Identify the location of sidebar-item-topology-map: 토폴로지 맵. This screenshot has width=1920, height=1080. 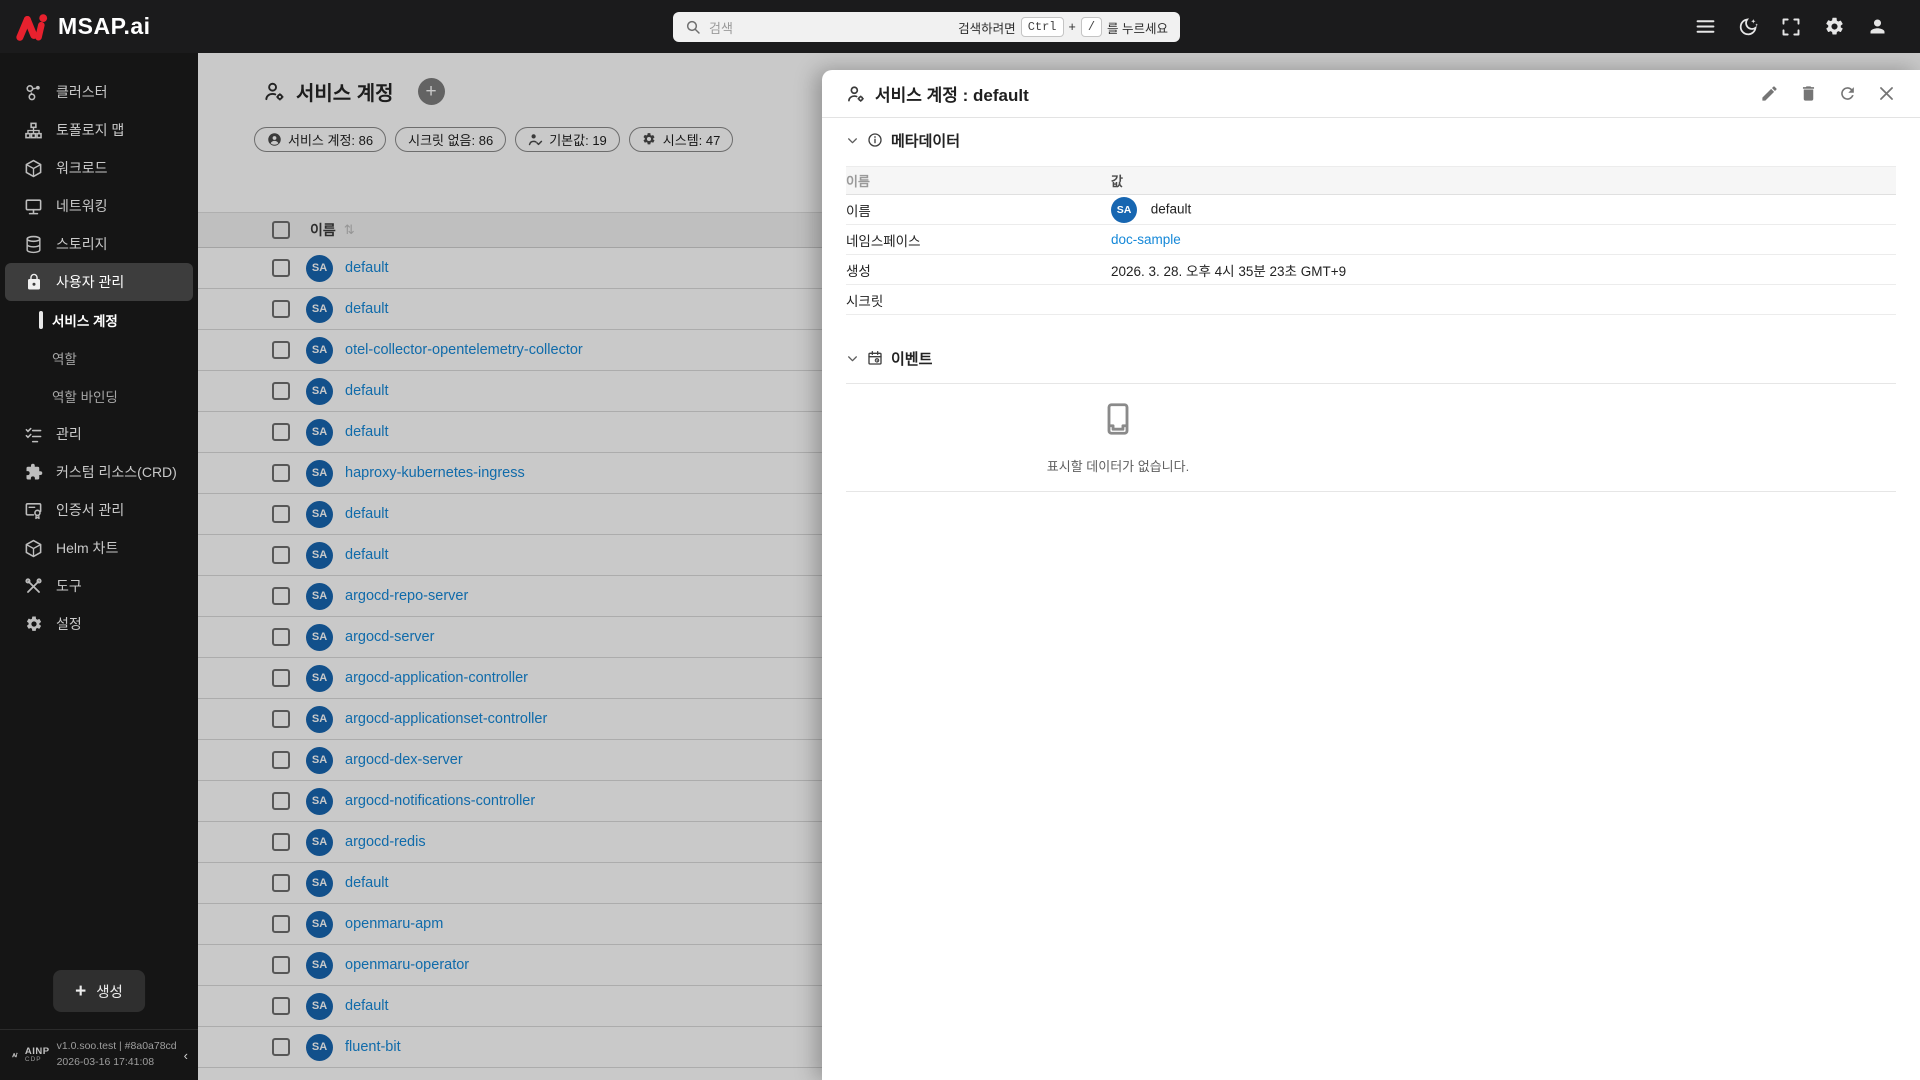
(99, 130).